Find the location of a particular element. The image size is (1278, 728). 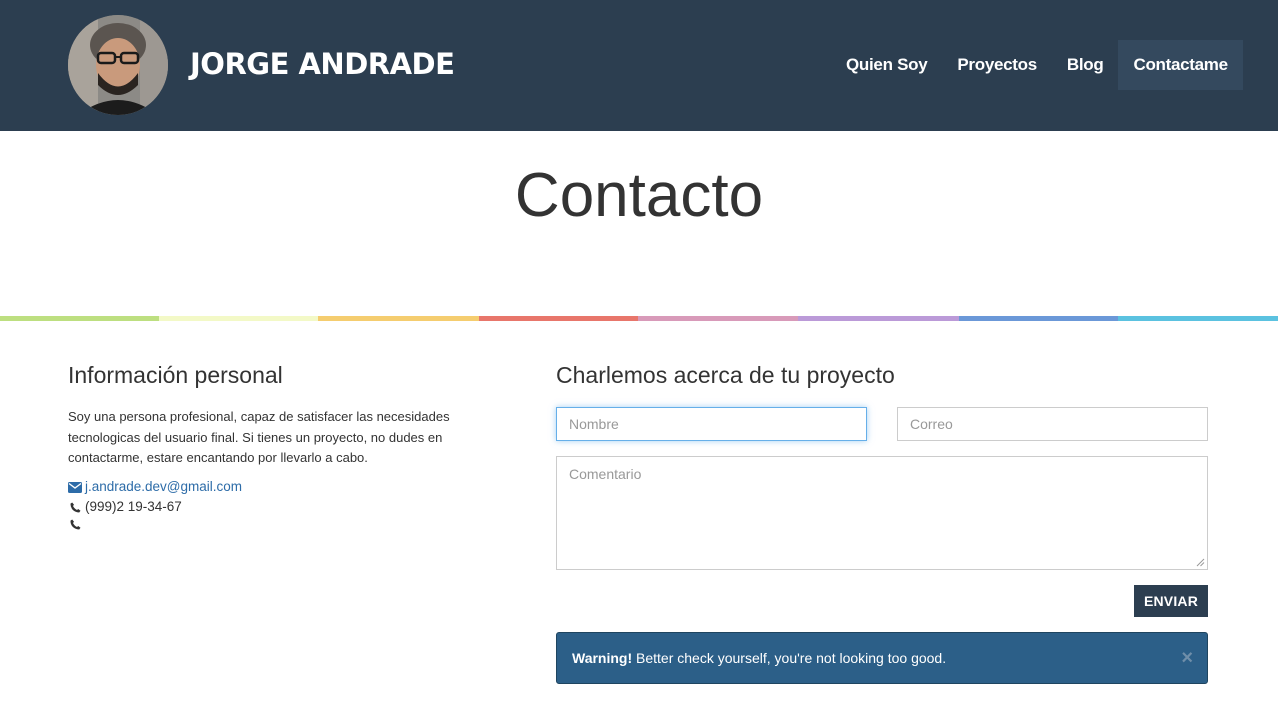

email-input: Correo is located at coordinates (1052, 424).